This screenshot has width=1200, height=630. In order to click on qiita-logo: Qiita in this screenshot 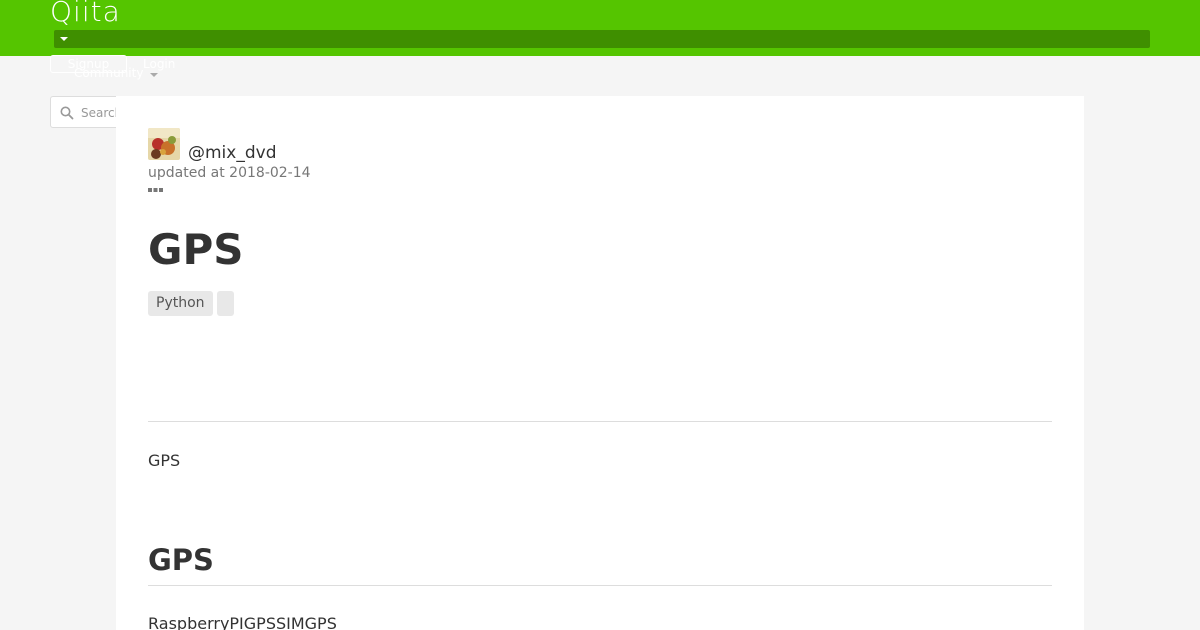, I will do `click(85, 14)`.